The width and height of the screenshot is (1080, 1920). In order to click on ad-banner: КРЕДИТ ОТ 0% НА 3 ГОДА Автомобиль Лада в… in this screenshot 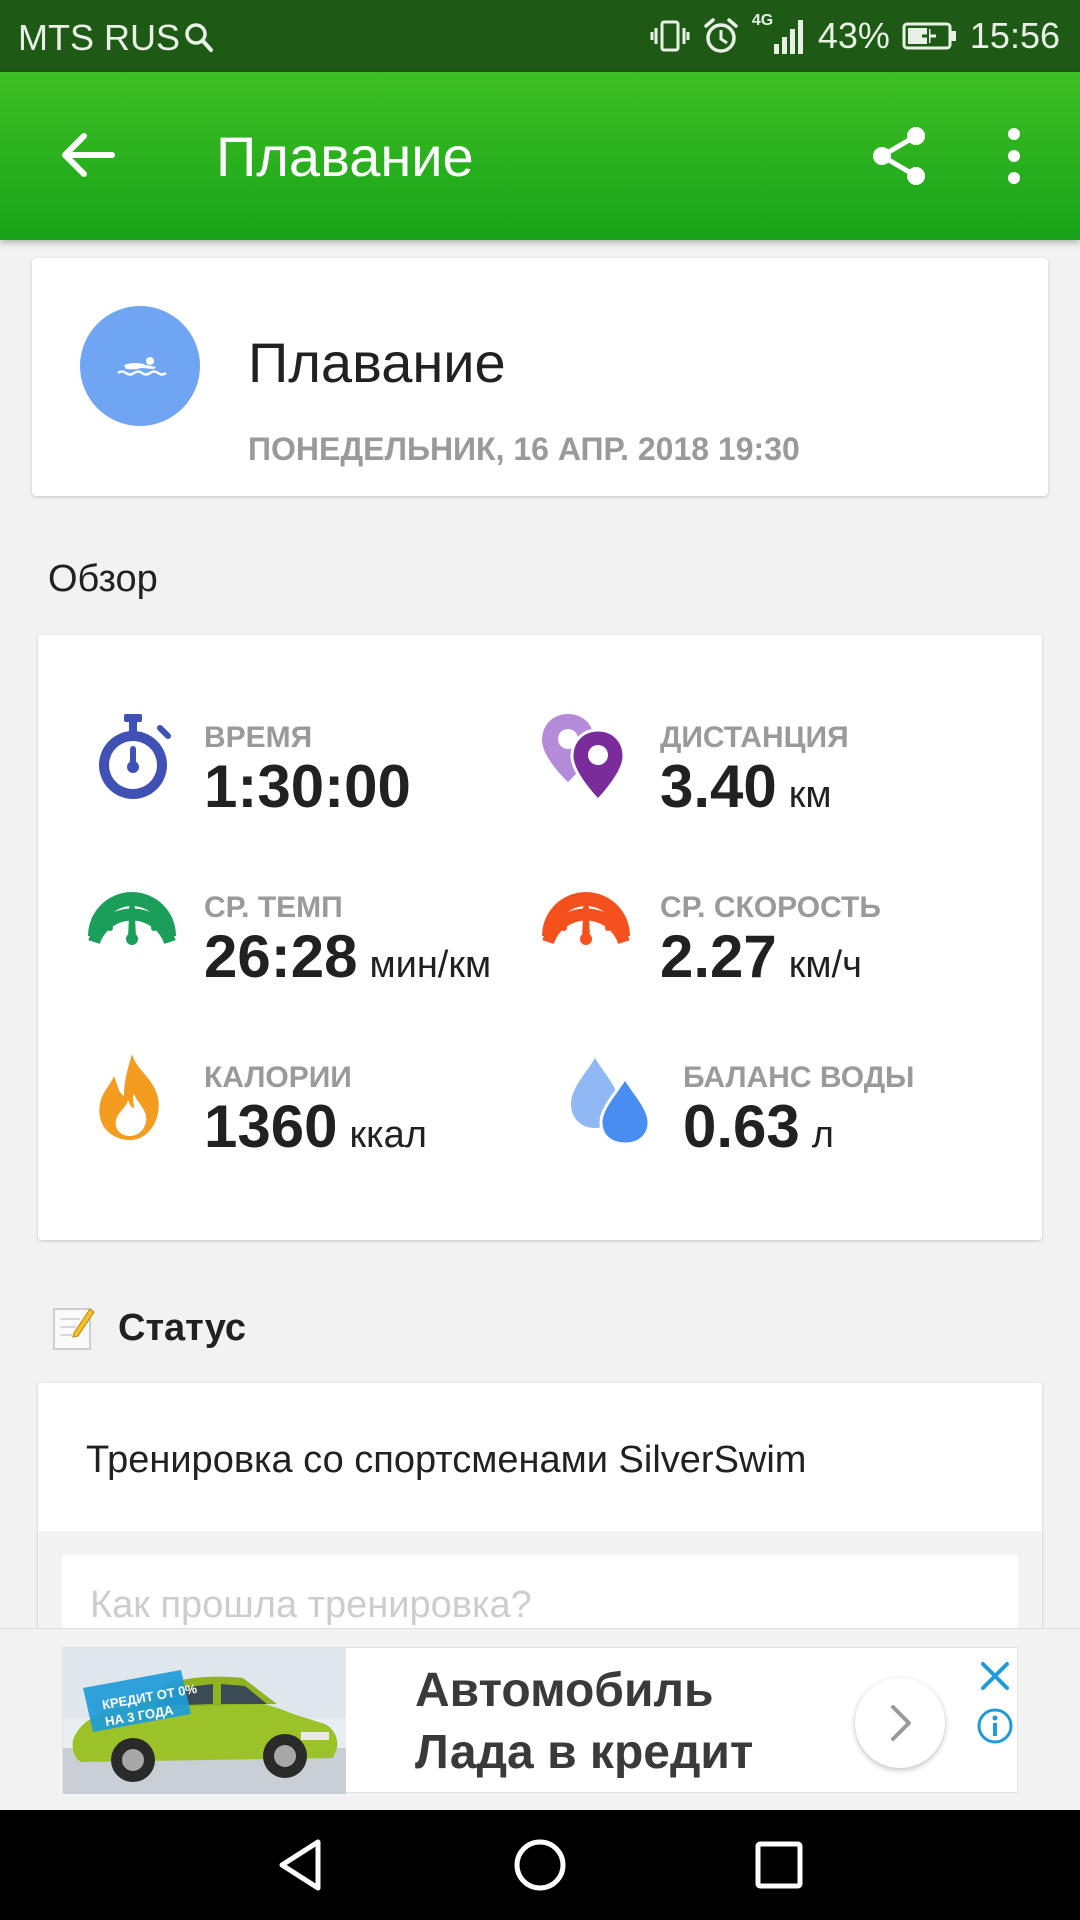, I will do `click(540, 1720)`.